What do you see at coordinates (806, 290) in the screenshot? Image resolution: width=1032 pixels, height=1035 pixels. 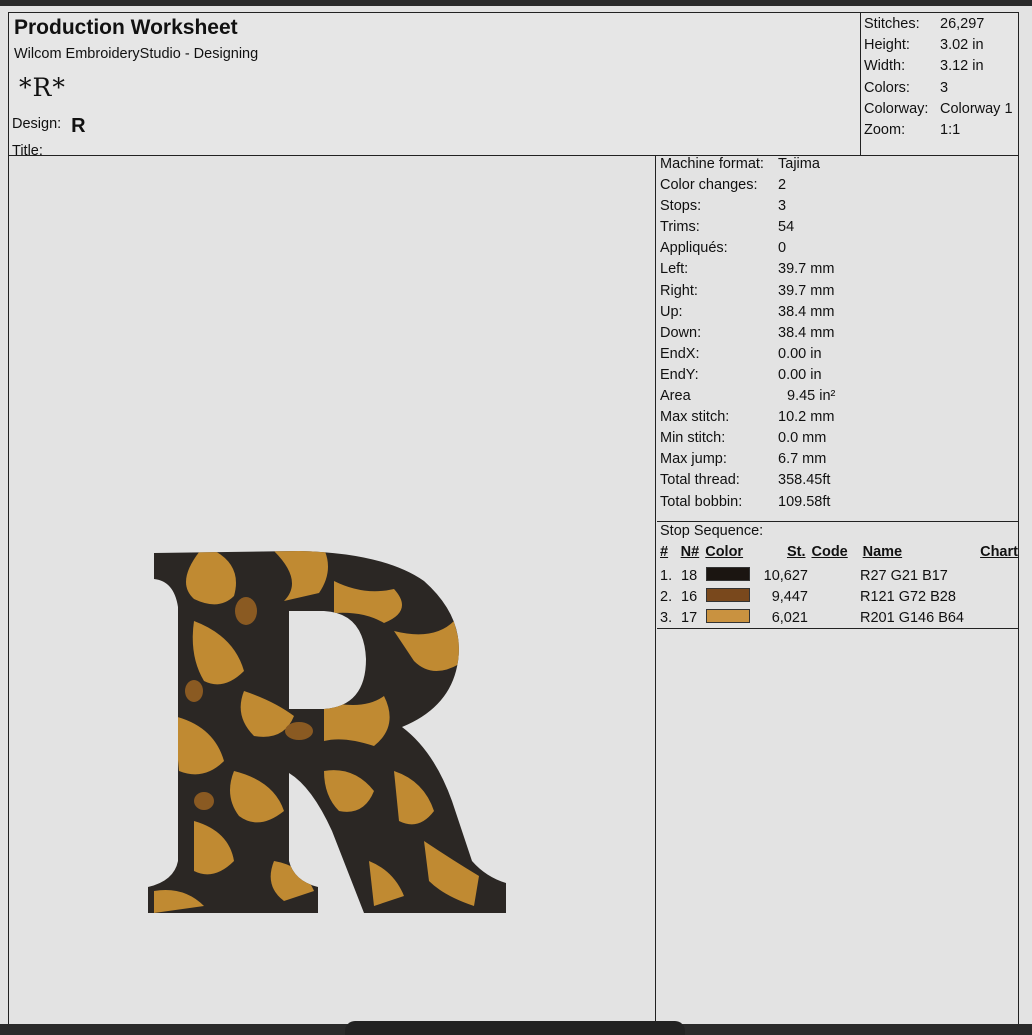 I see `info-value: 39.7 mm` at bounding box center [806, 290].